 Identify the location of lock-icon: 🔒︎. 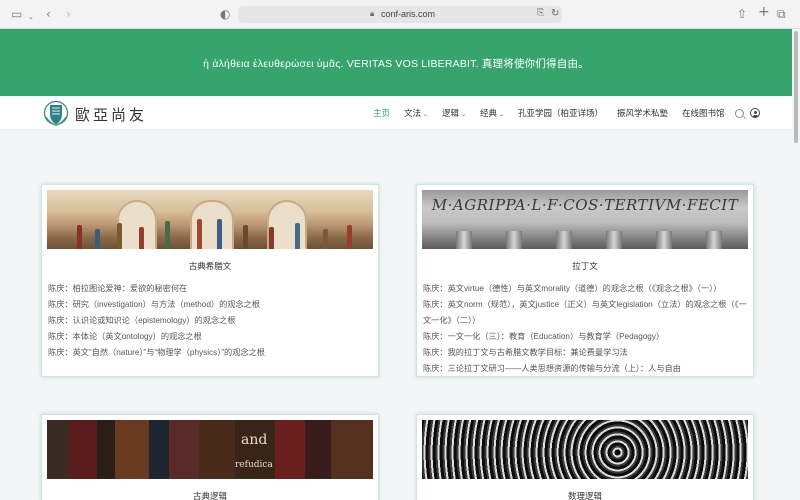
(372, 13).